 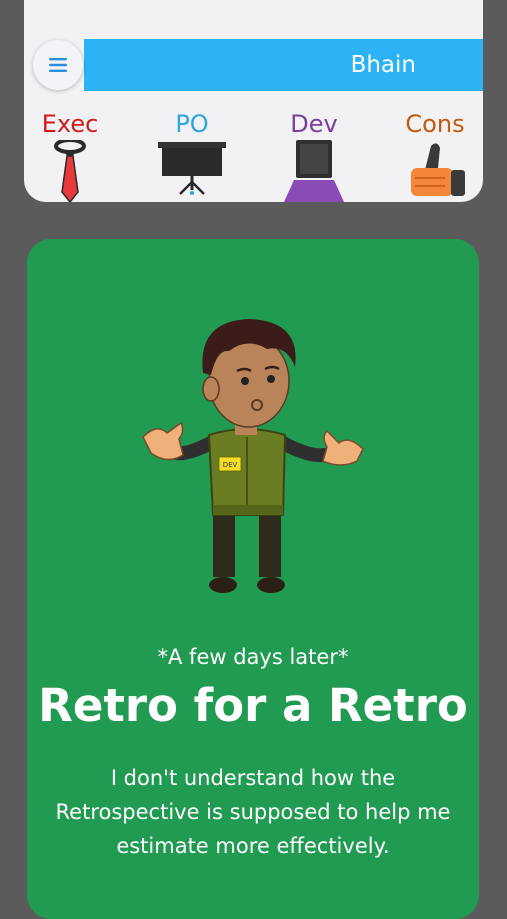 What do you see at coordinates (383, 65) in the screenshot?
I see `header-title: Bhain` at bounding box center [383, 65].